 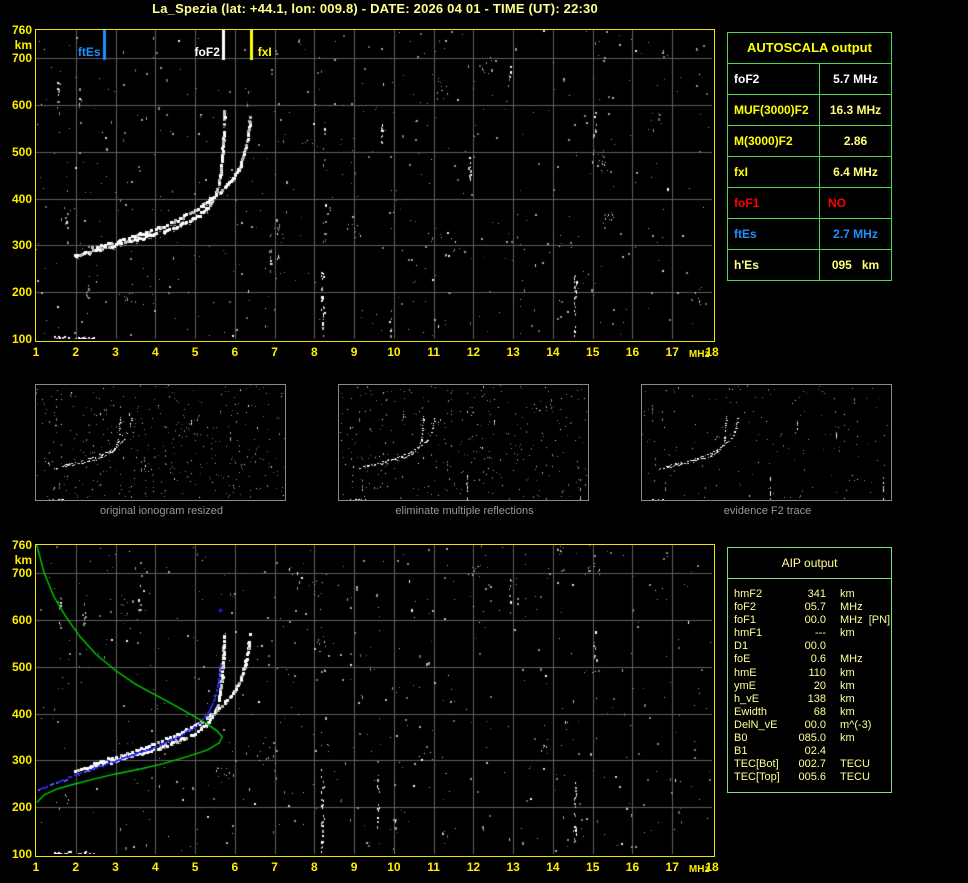 I want to click on autoscala-row-fxi: fxI 6.4 MHz, so click(x=809, y=172).